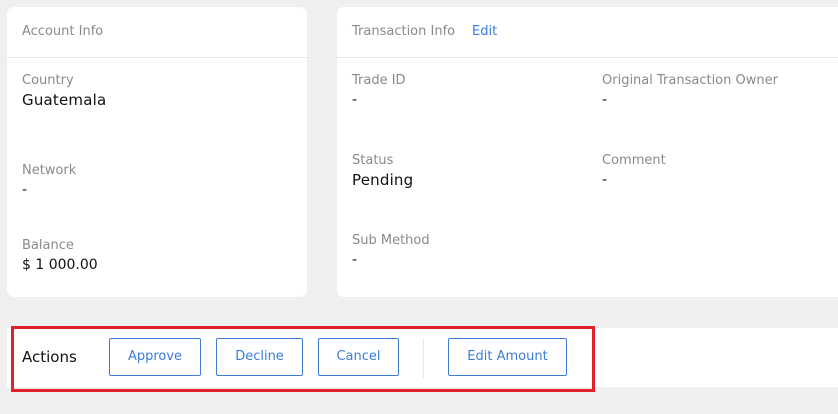 The image size is (838, 414). Describe the element at coordinates (355, 100) in the screenshot. I see `trade-id-value: -` at that location.